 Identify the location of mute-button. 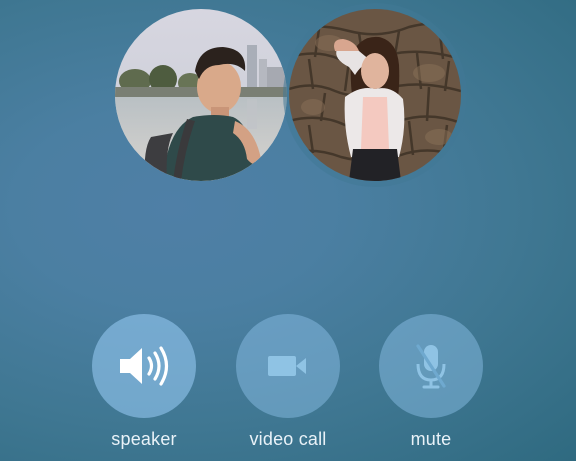
(431, 366).